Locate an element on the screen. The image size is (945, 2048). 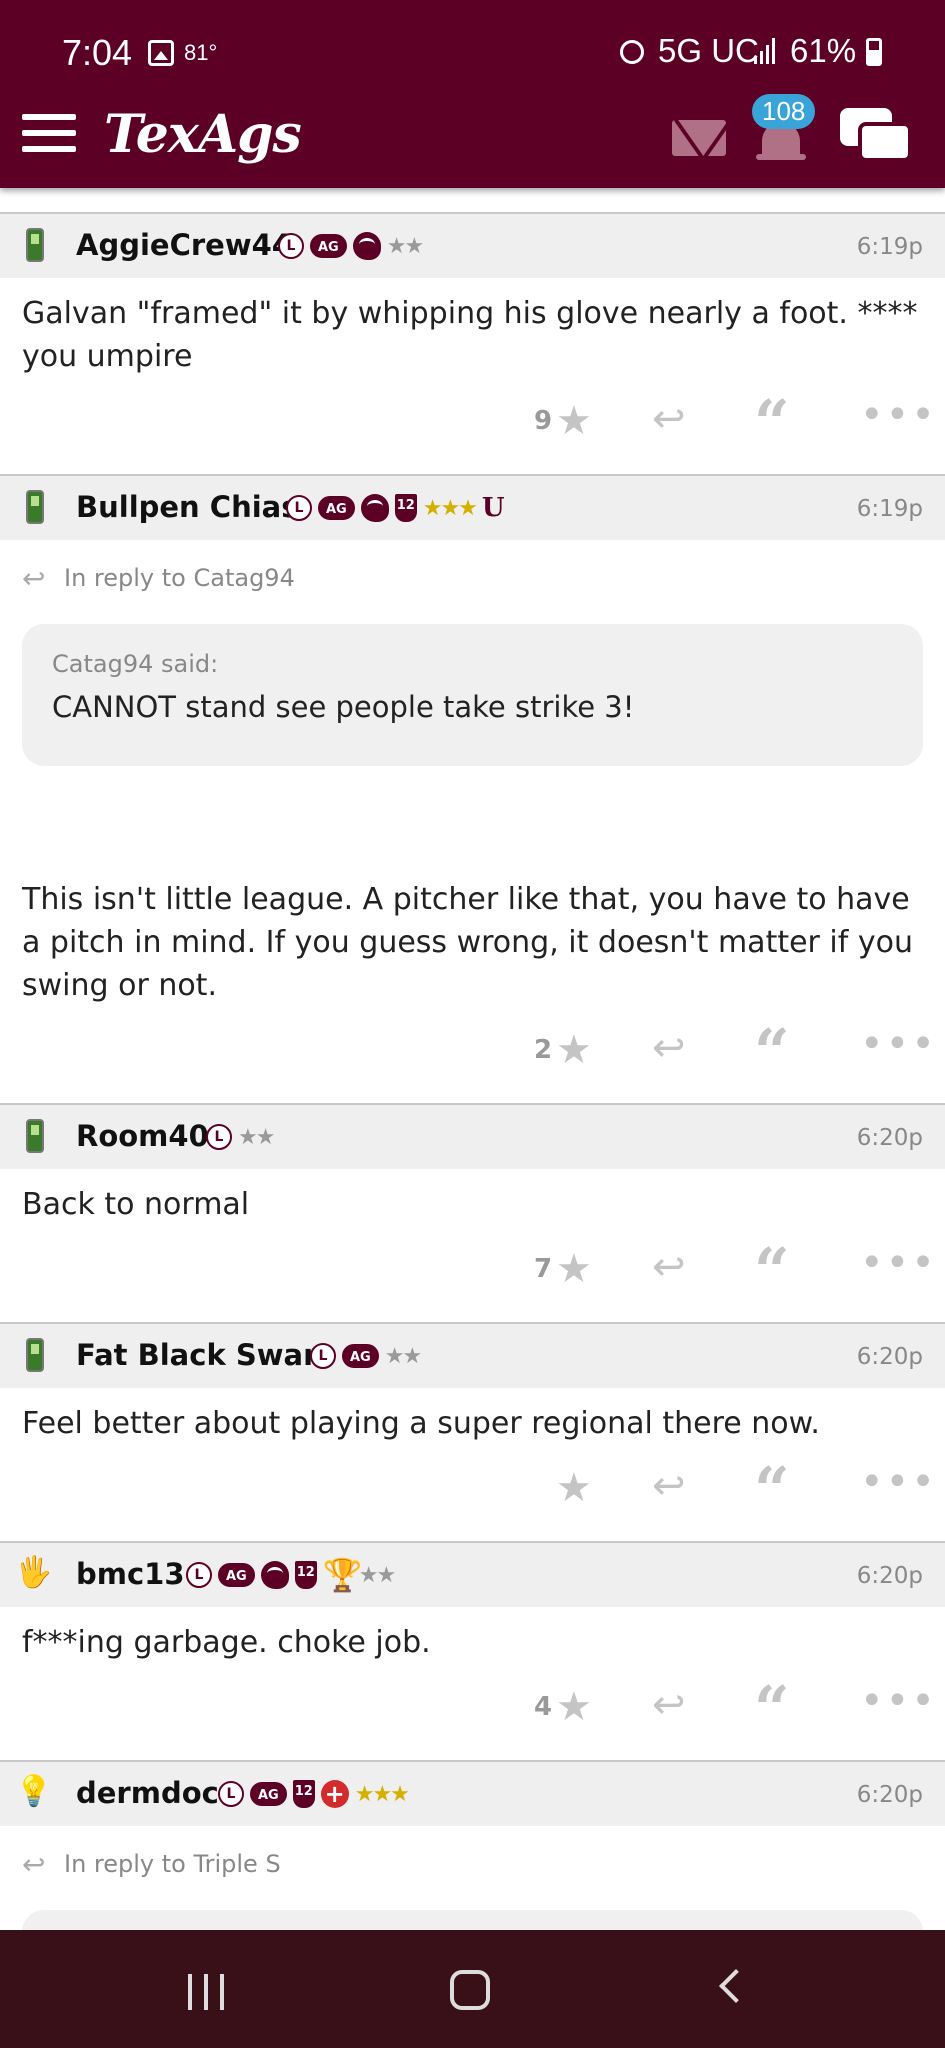
status-battery: 61% is located at coordinates (823, 50).